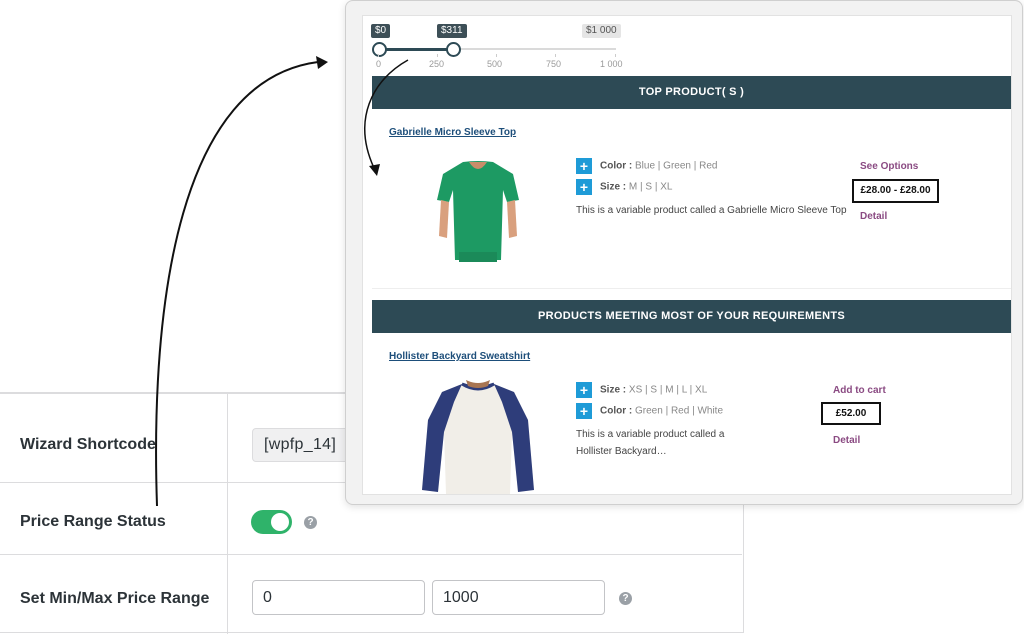 The image size is (1024, 635). I want to click on green-tshirt-image, so click(478, 209).